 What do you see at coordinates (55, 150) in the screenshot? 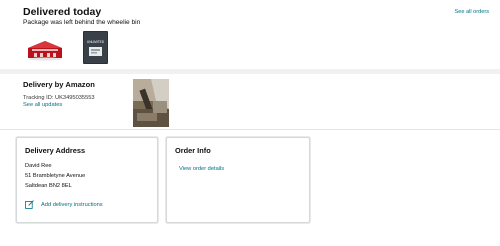
I see `delivery-address-title: Delivery Address` at bounding box center [55, 150].